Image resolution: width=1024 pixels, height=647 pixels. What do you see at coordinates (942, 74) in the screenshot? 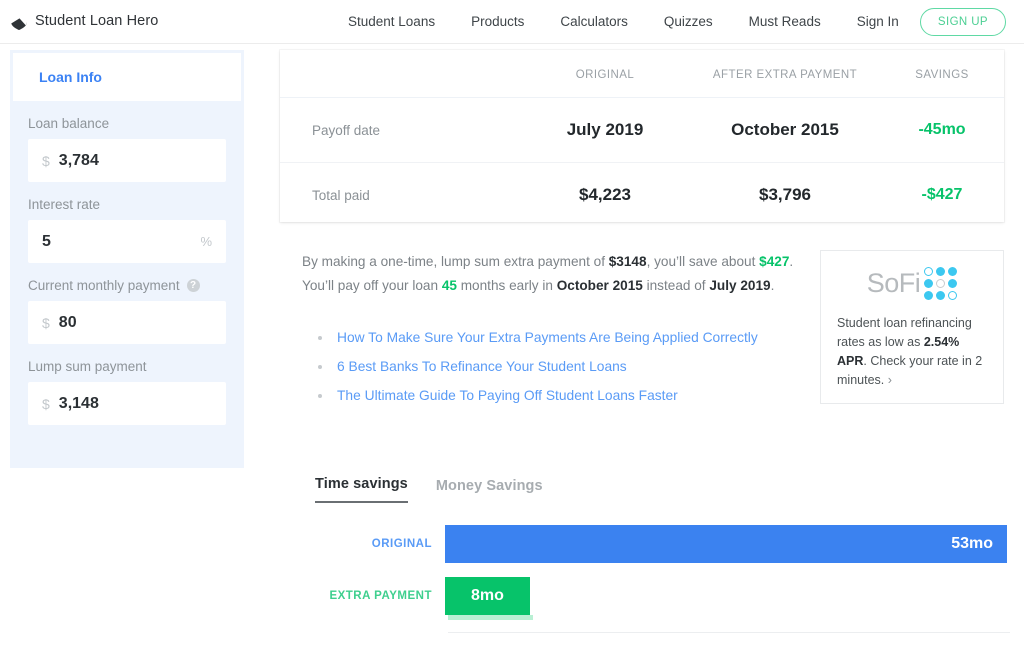
I see `column-header-savings: SAVINGS` at bounding box center [942, 74].